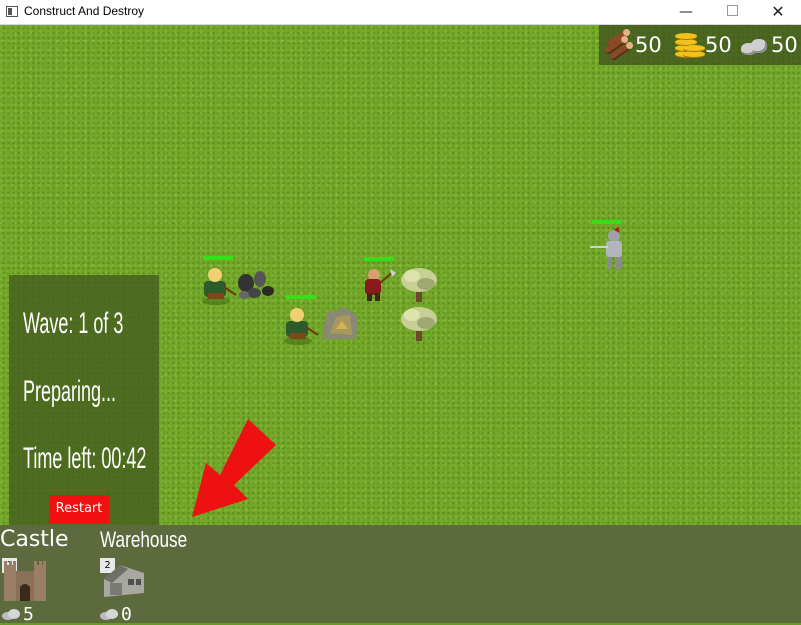  I want to click on stone-resource: 50, so click(768, 45).